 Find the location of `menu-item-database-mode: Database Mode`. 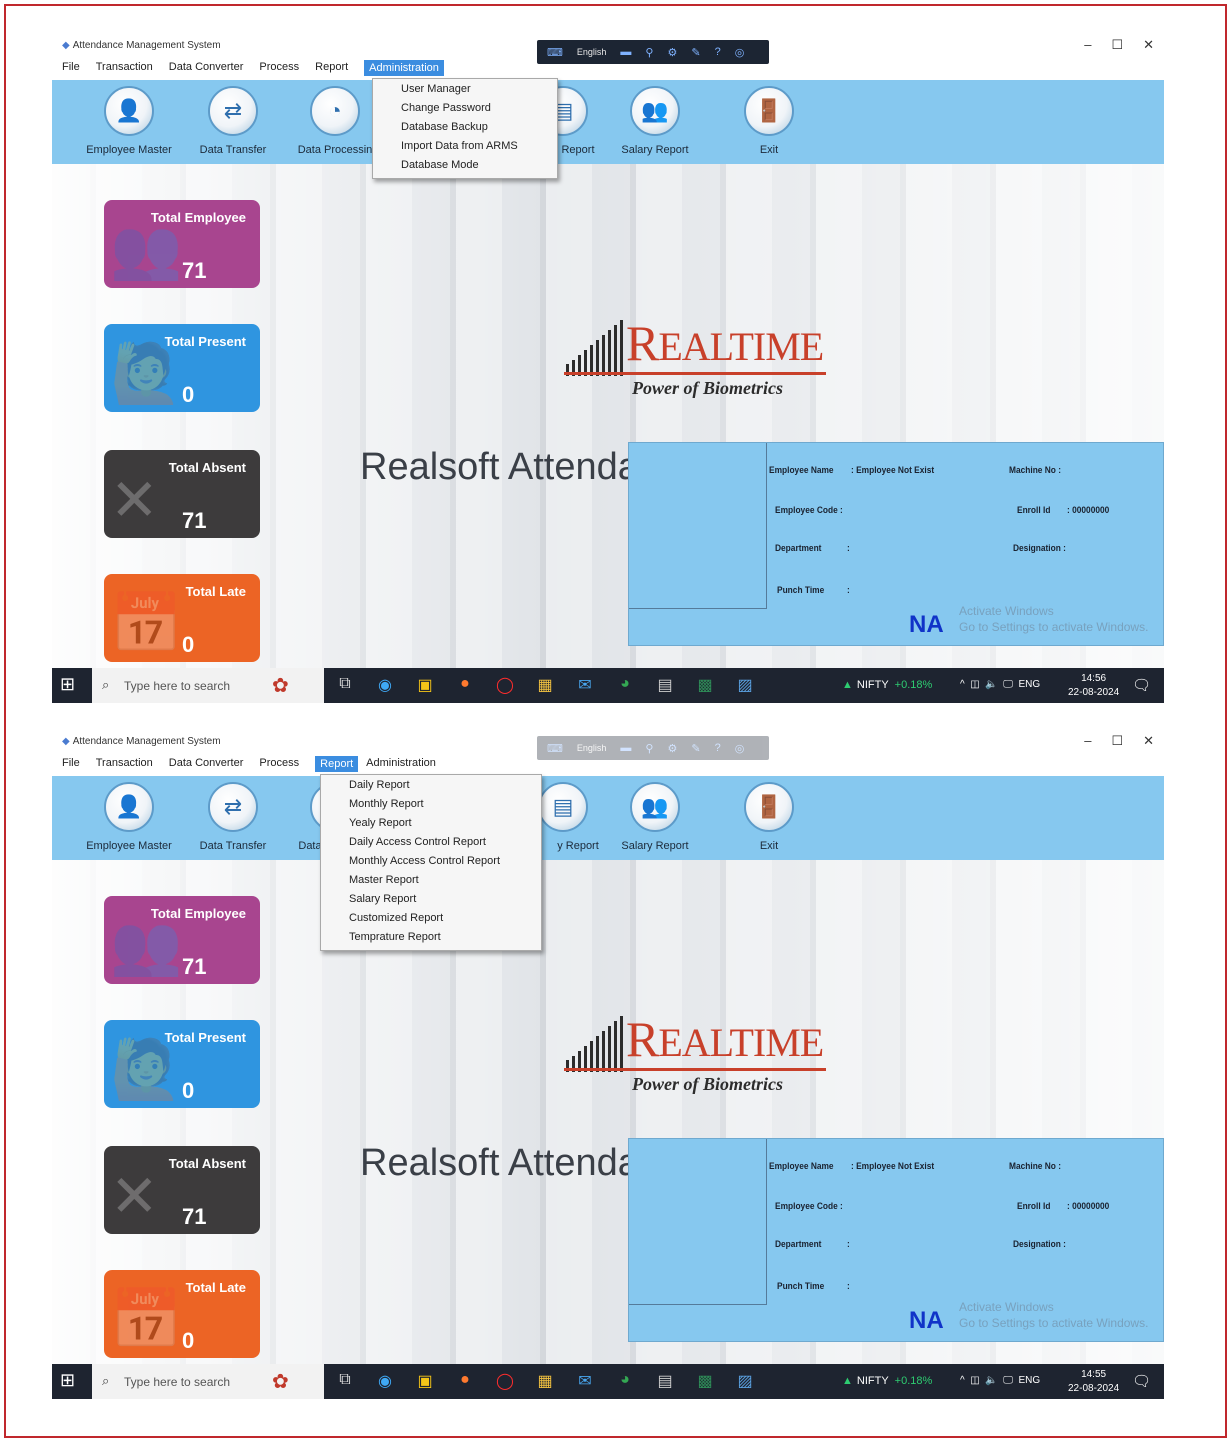

menu-item-database-mode: Database Mode is located at coordinates (465, 166).